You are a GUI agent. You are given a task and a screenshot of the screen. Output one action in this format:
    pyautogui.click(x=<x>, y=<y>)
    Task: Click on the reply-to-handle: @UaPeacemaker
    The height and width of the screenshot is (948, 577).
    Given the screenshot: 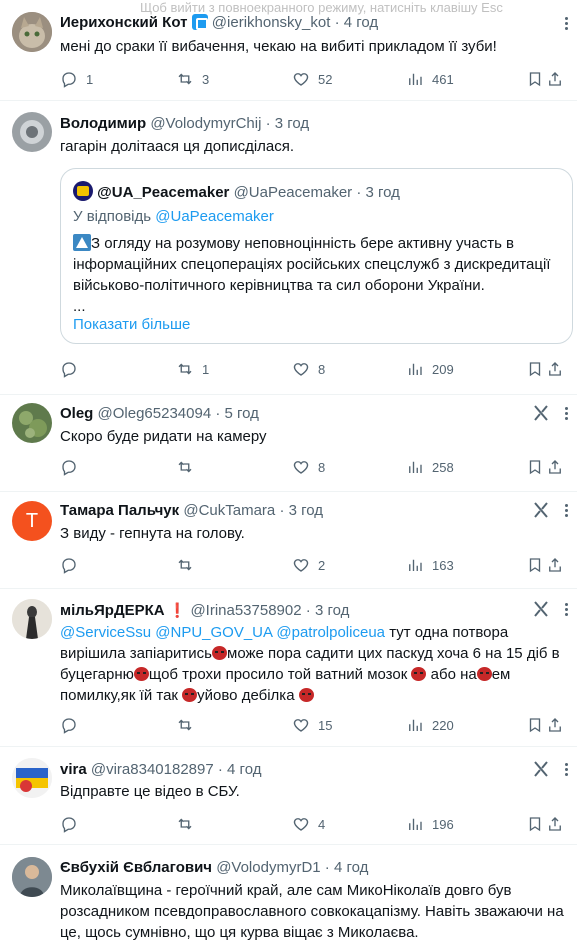 What is the action you would take?
    pyautogui.click(x=214, y=216)
    